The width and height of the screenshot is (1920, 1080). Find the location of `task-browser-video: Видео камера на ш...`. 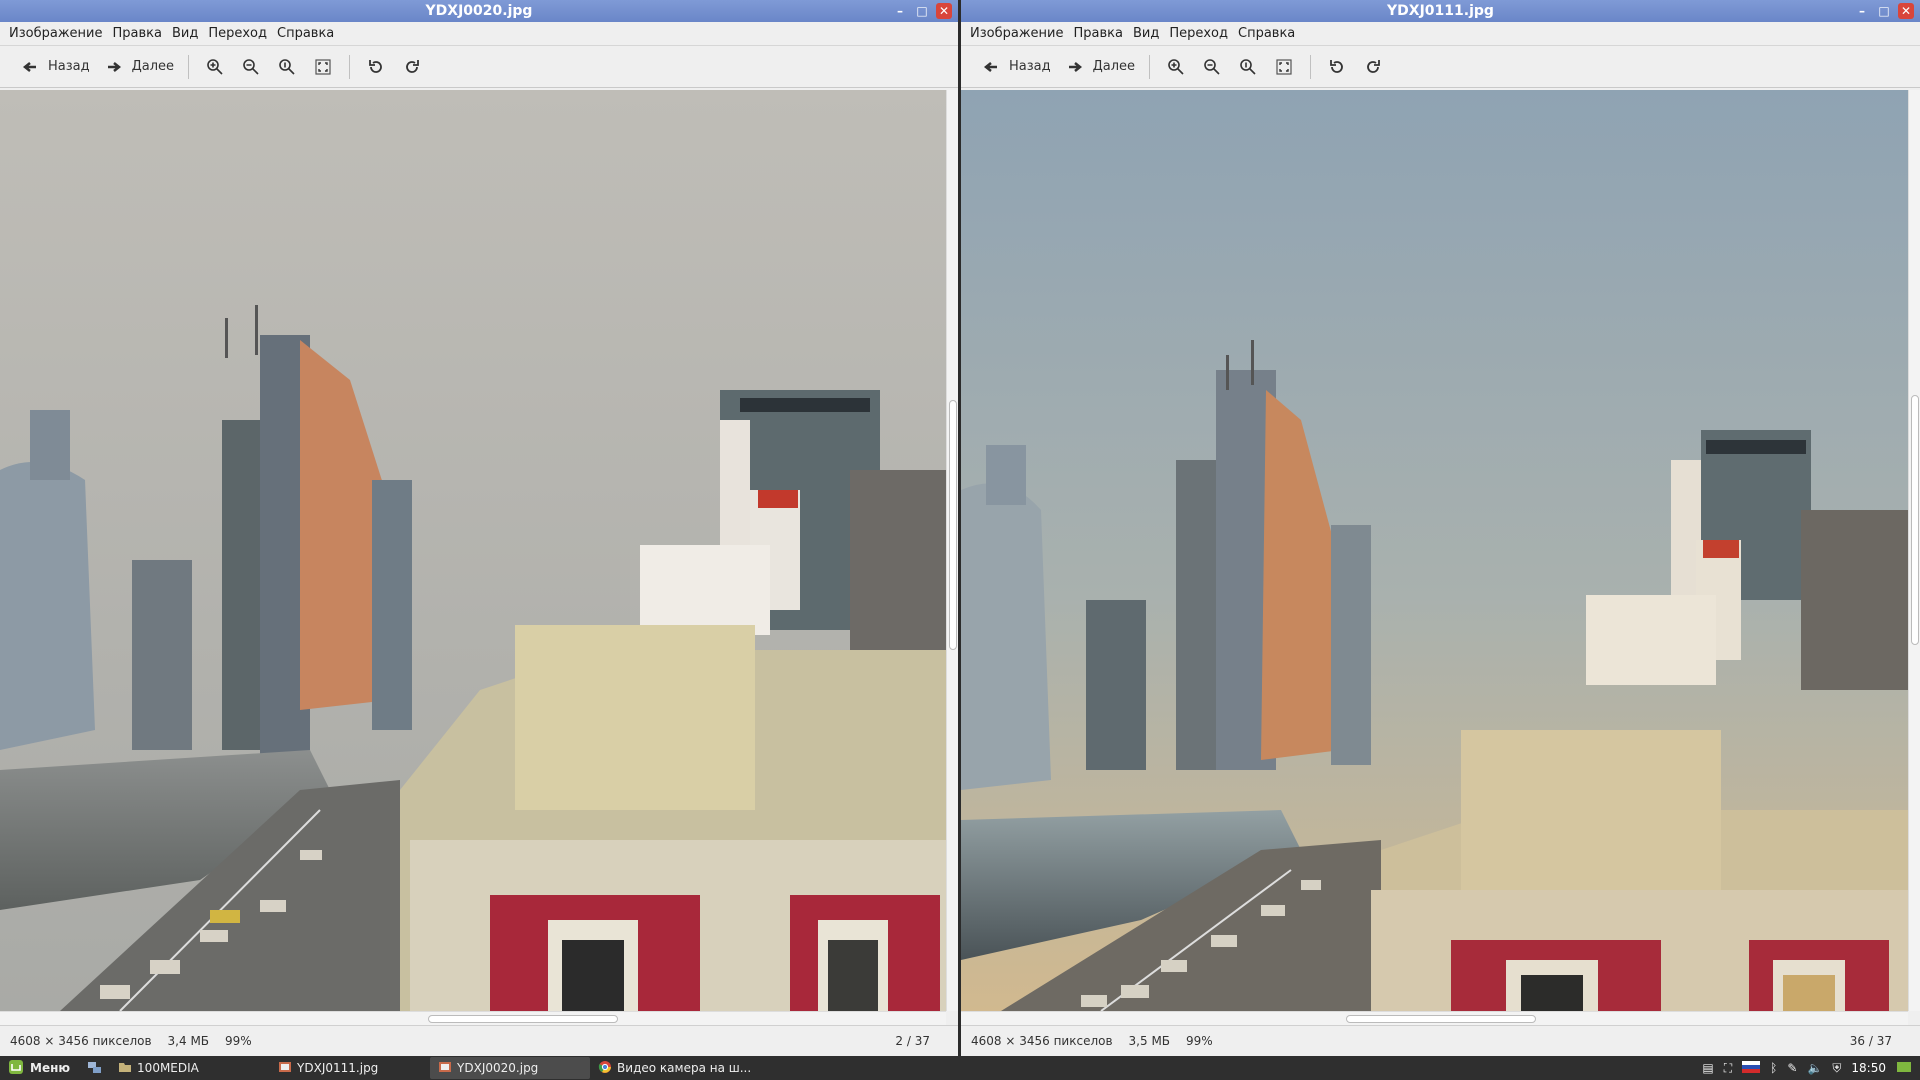

task-browser-video: Видео камера на ш... is located at coordinates (670, 1068).